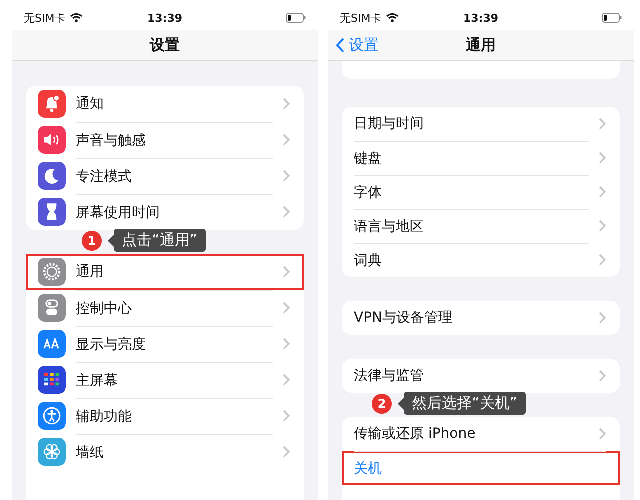 Image resolution: width=640 pixels, height=500 pixels. Describe the element at coordinates (415, 434) in the screenshot. I see `row-label: 传输或还原 iPhone` at that location.